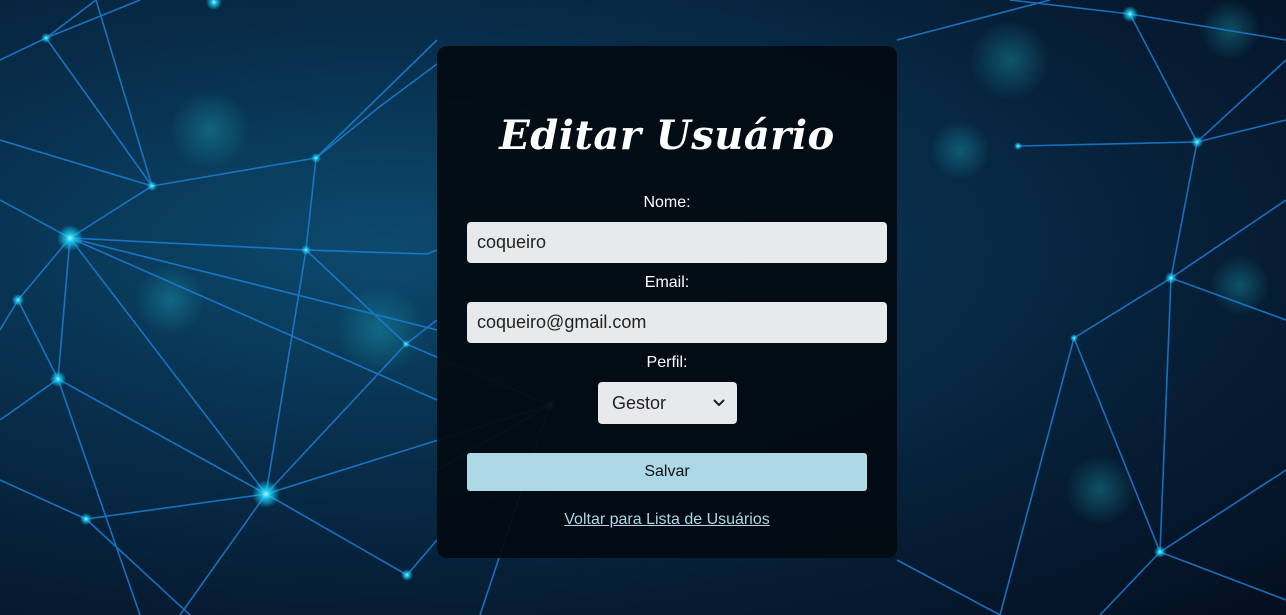 This screenshot has width=1286, height=615. Describe the element at coordinates (667, 472) in the screenshot. I see `save-button: Salvar` at that location.